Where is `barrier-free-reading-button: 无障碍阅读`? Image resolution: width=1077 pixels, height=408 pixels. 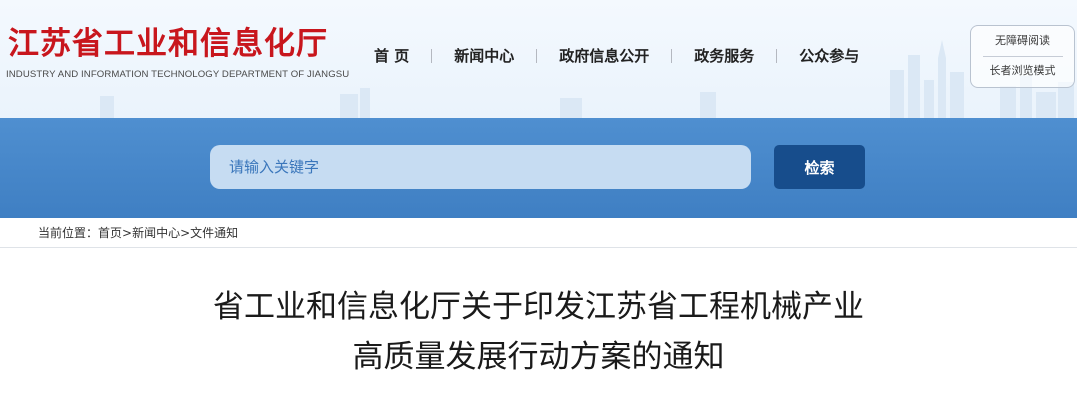
barrier-free-reading-button: 无障碍阅读 is located at coordinates (1022, 41).